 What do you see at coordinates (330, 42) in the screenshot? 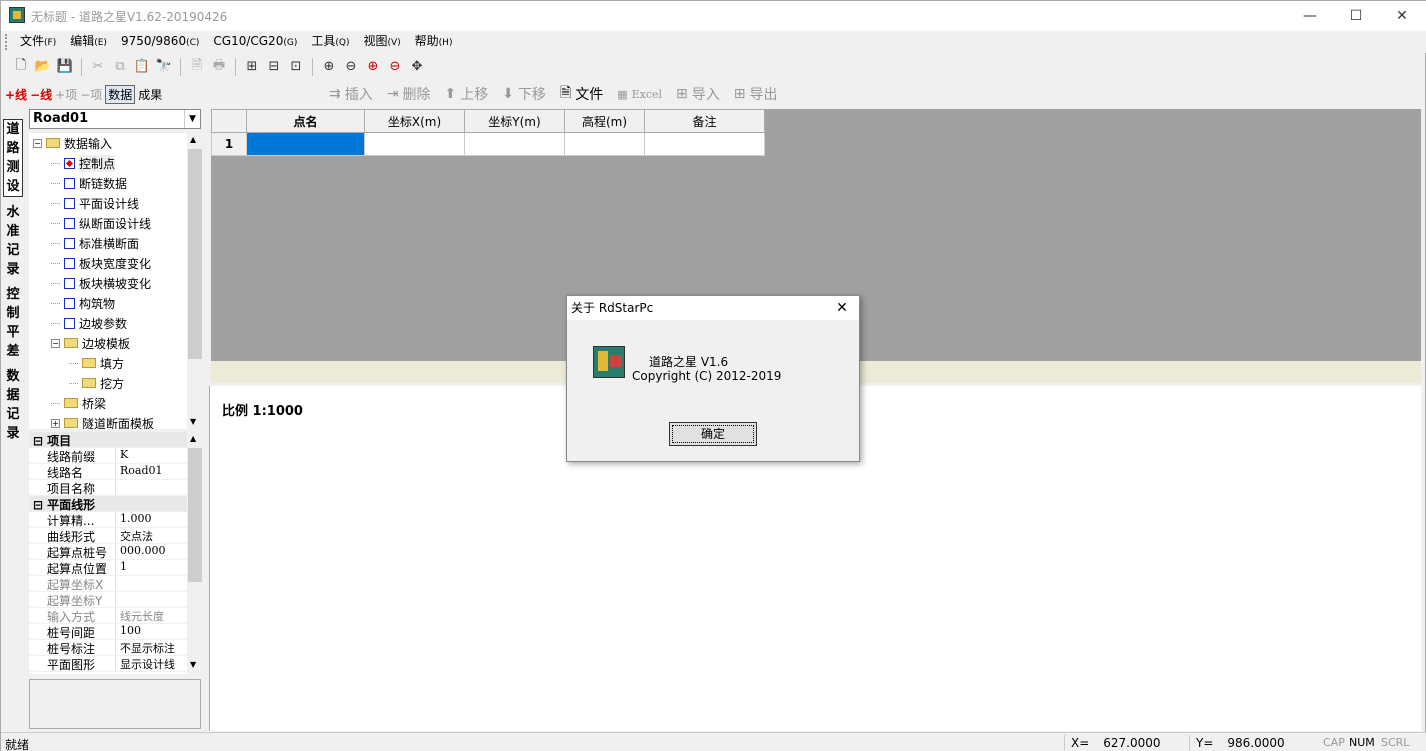
I see `menu-tools: 工具(Q)` at bounding box center [330, 42].